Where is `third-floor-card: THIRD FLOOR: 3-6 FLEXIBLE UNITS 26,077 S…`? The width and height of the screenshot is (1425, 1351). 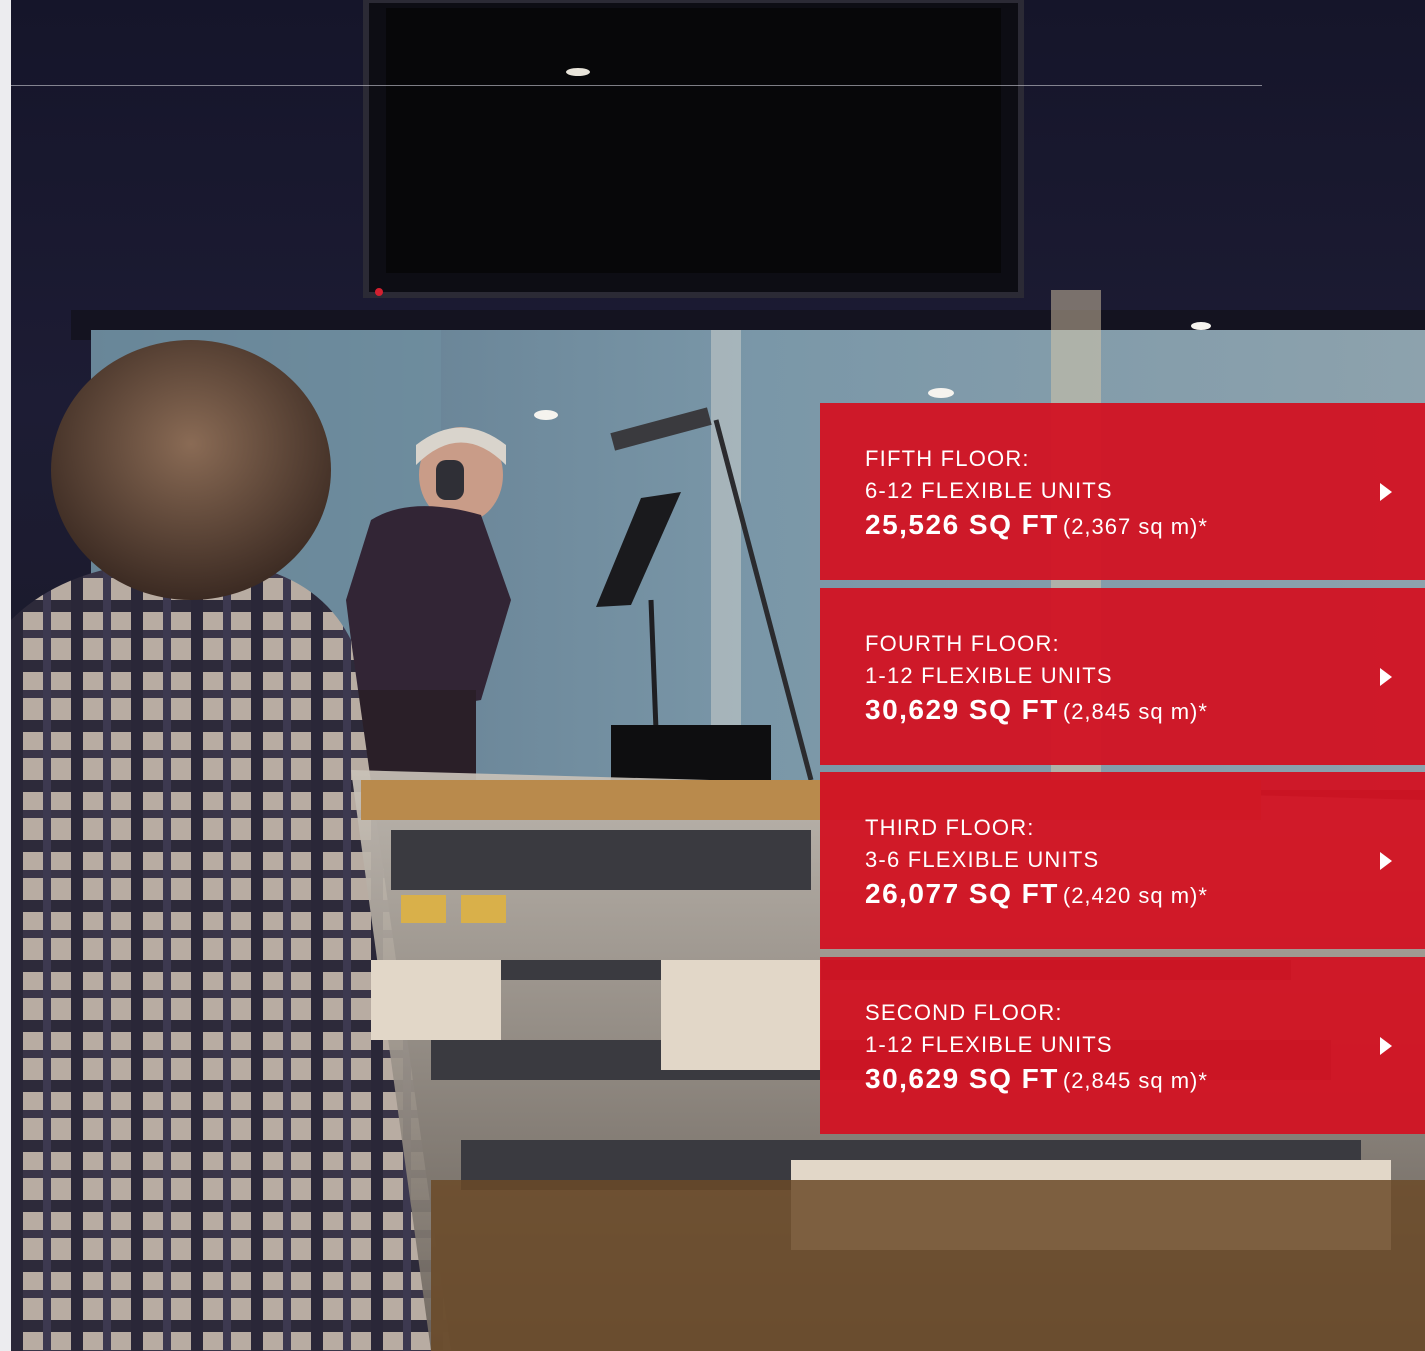
third-floor-card: THIRD FLOOR: 3-6 FLEXIBLE UNITS 26,077 S… is located at coordinates (1122, 860).